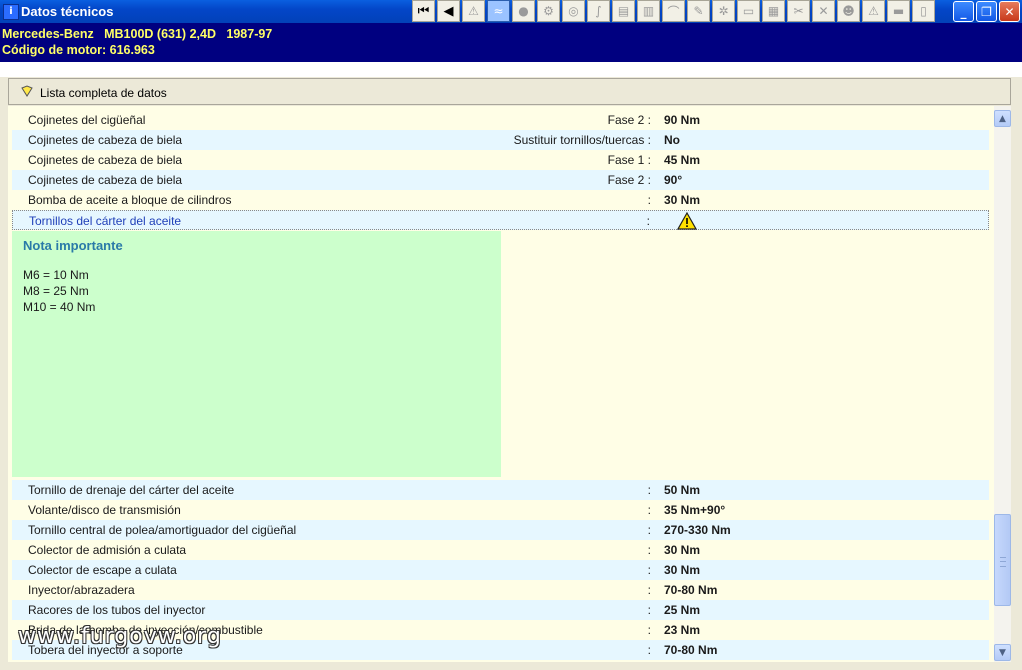 The height and width of the screenshot is (670, 1022). Describe the element at coordinates (848, 11) in the screenshot. I see `person-icon: ☻` at that location.